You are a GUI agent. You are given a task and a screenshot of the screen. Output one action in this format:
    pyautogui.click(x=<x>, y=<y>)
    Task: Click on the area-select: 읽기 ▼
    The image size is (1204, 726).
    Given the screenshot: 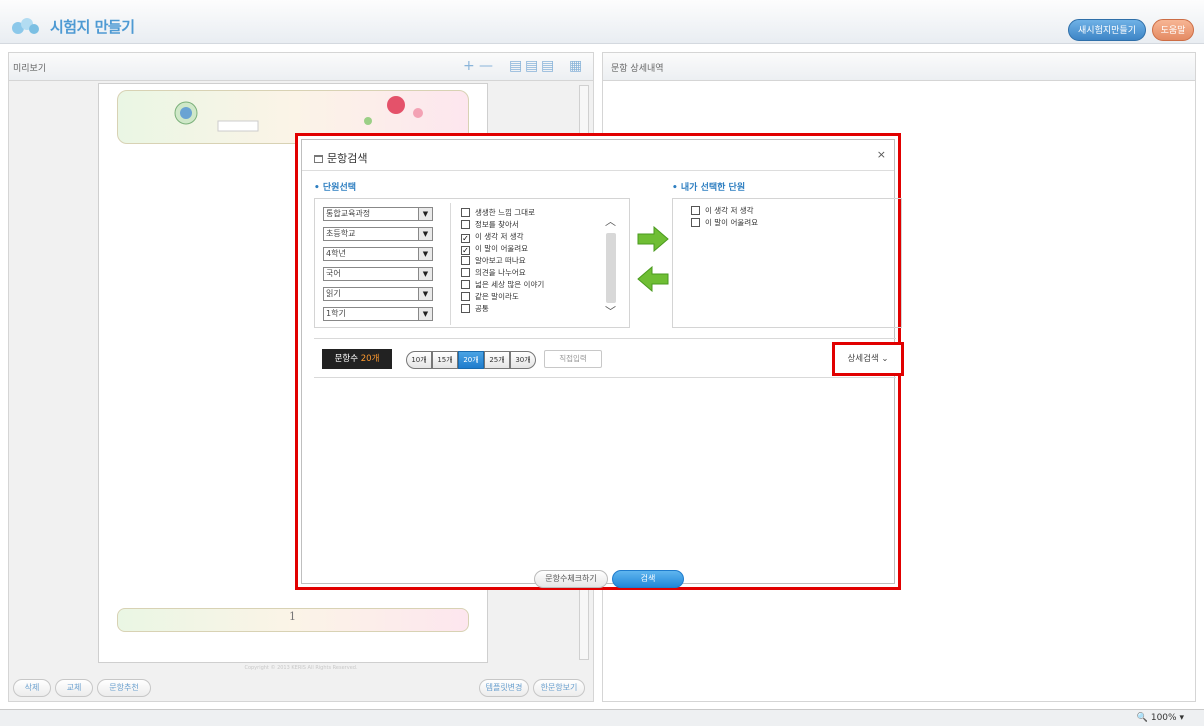 What is the action you would take?
    pyautogui.click(x=378, y=294)
    